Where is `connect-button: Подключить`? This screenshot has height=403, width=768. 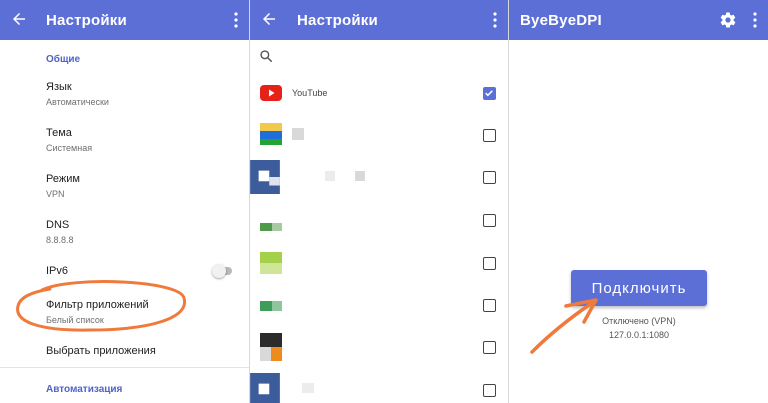
connect-button: Подключить is located at coordinates (639, 288).